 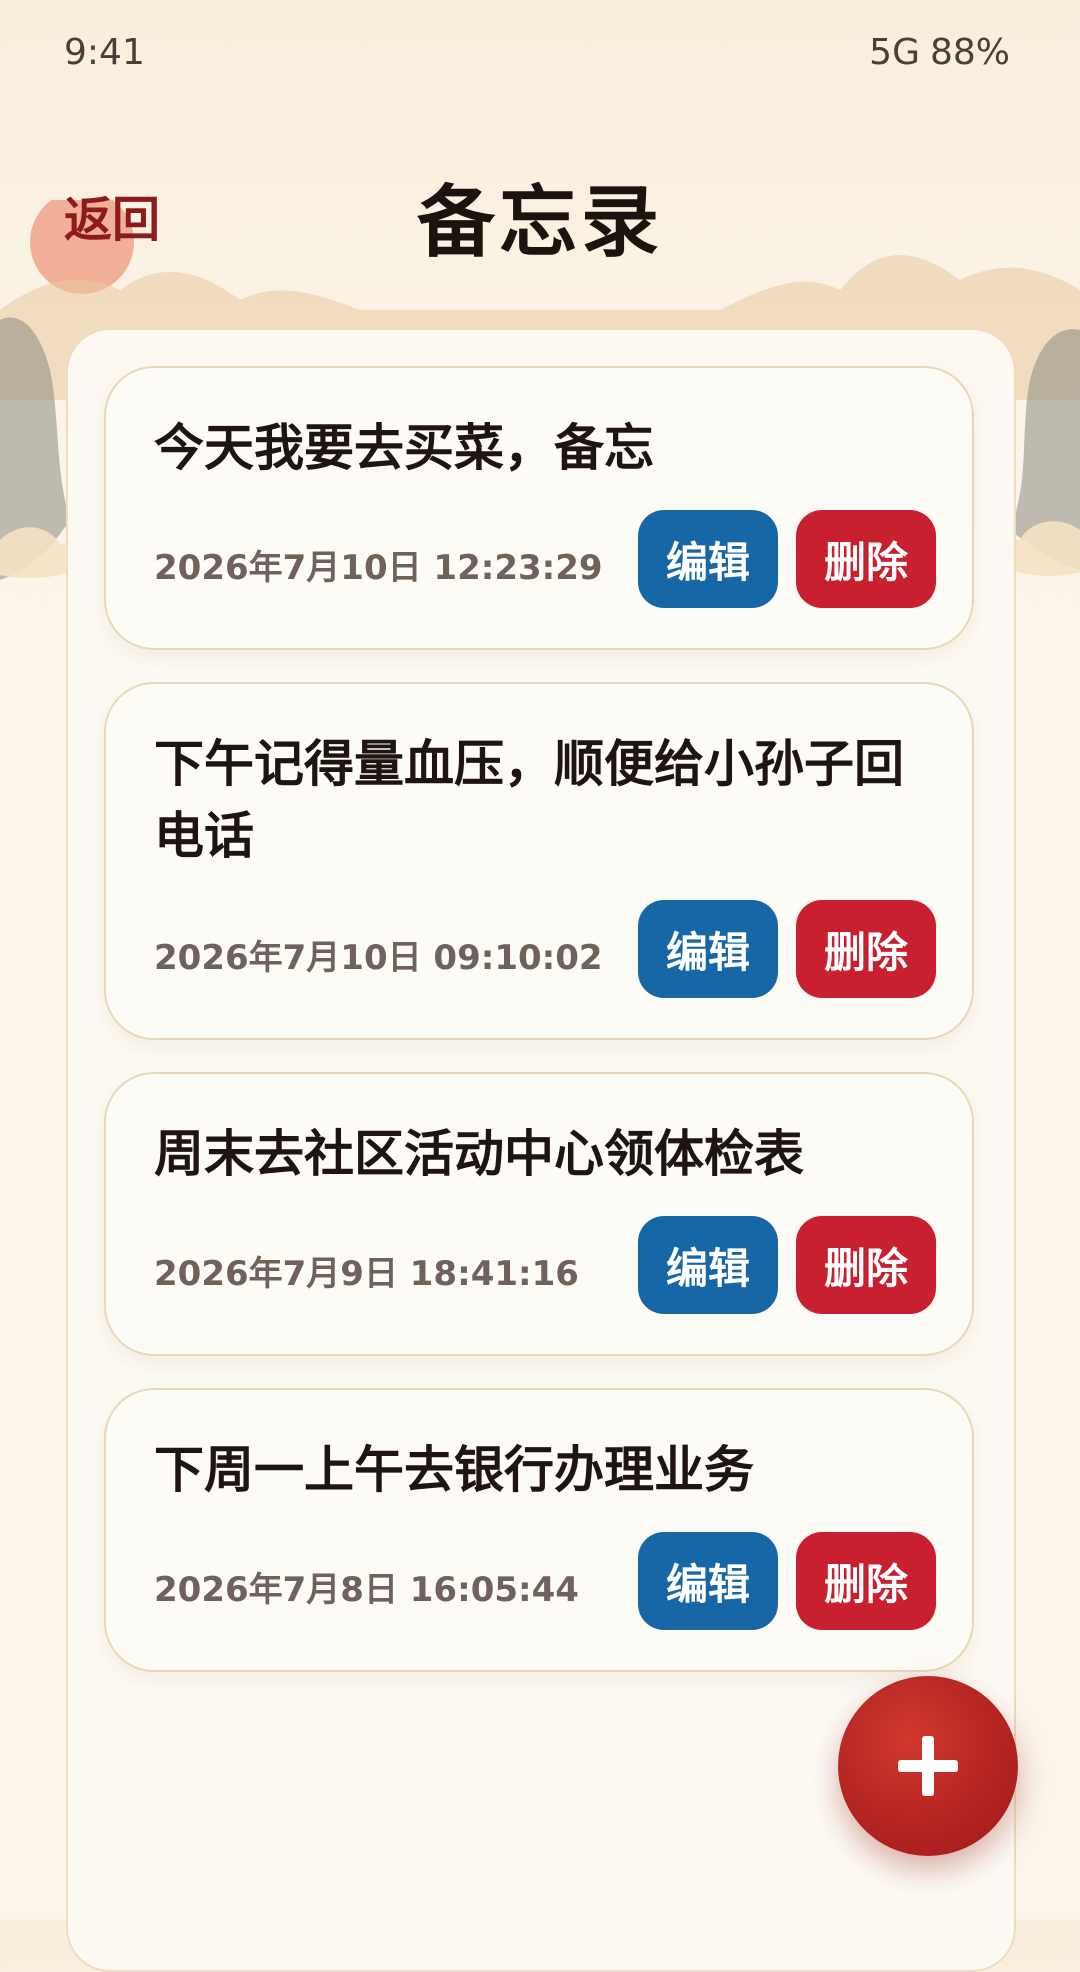 I want to click on memo-card: 今天我要去买菜，备忘 2026年7月10日 12:23:29 编辑 删除, so click(x=539, y=508).